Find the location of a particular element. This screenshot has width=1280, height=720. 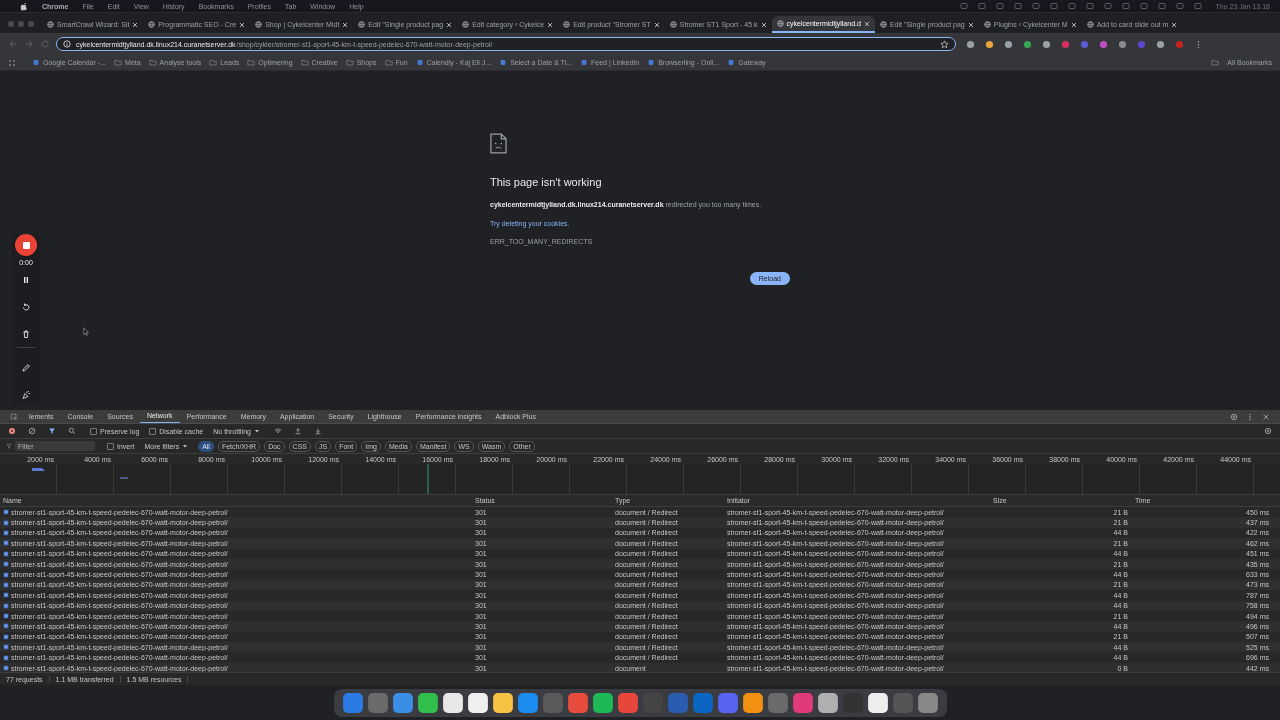

star-icon is located at coordinates (944, 44).